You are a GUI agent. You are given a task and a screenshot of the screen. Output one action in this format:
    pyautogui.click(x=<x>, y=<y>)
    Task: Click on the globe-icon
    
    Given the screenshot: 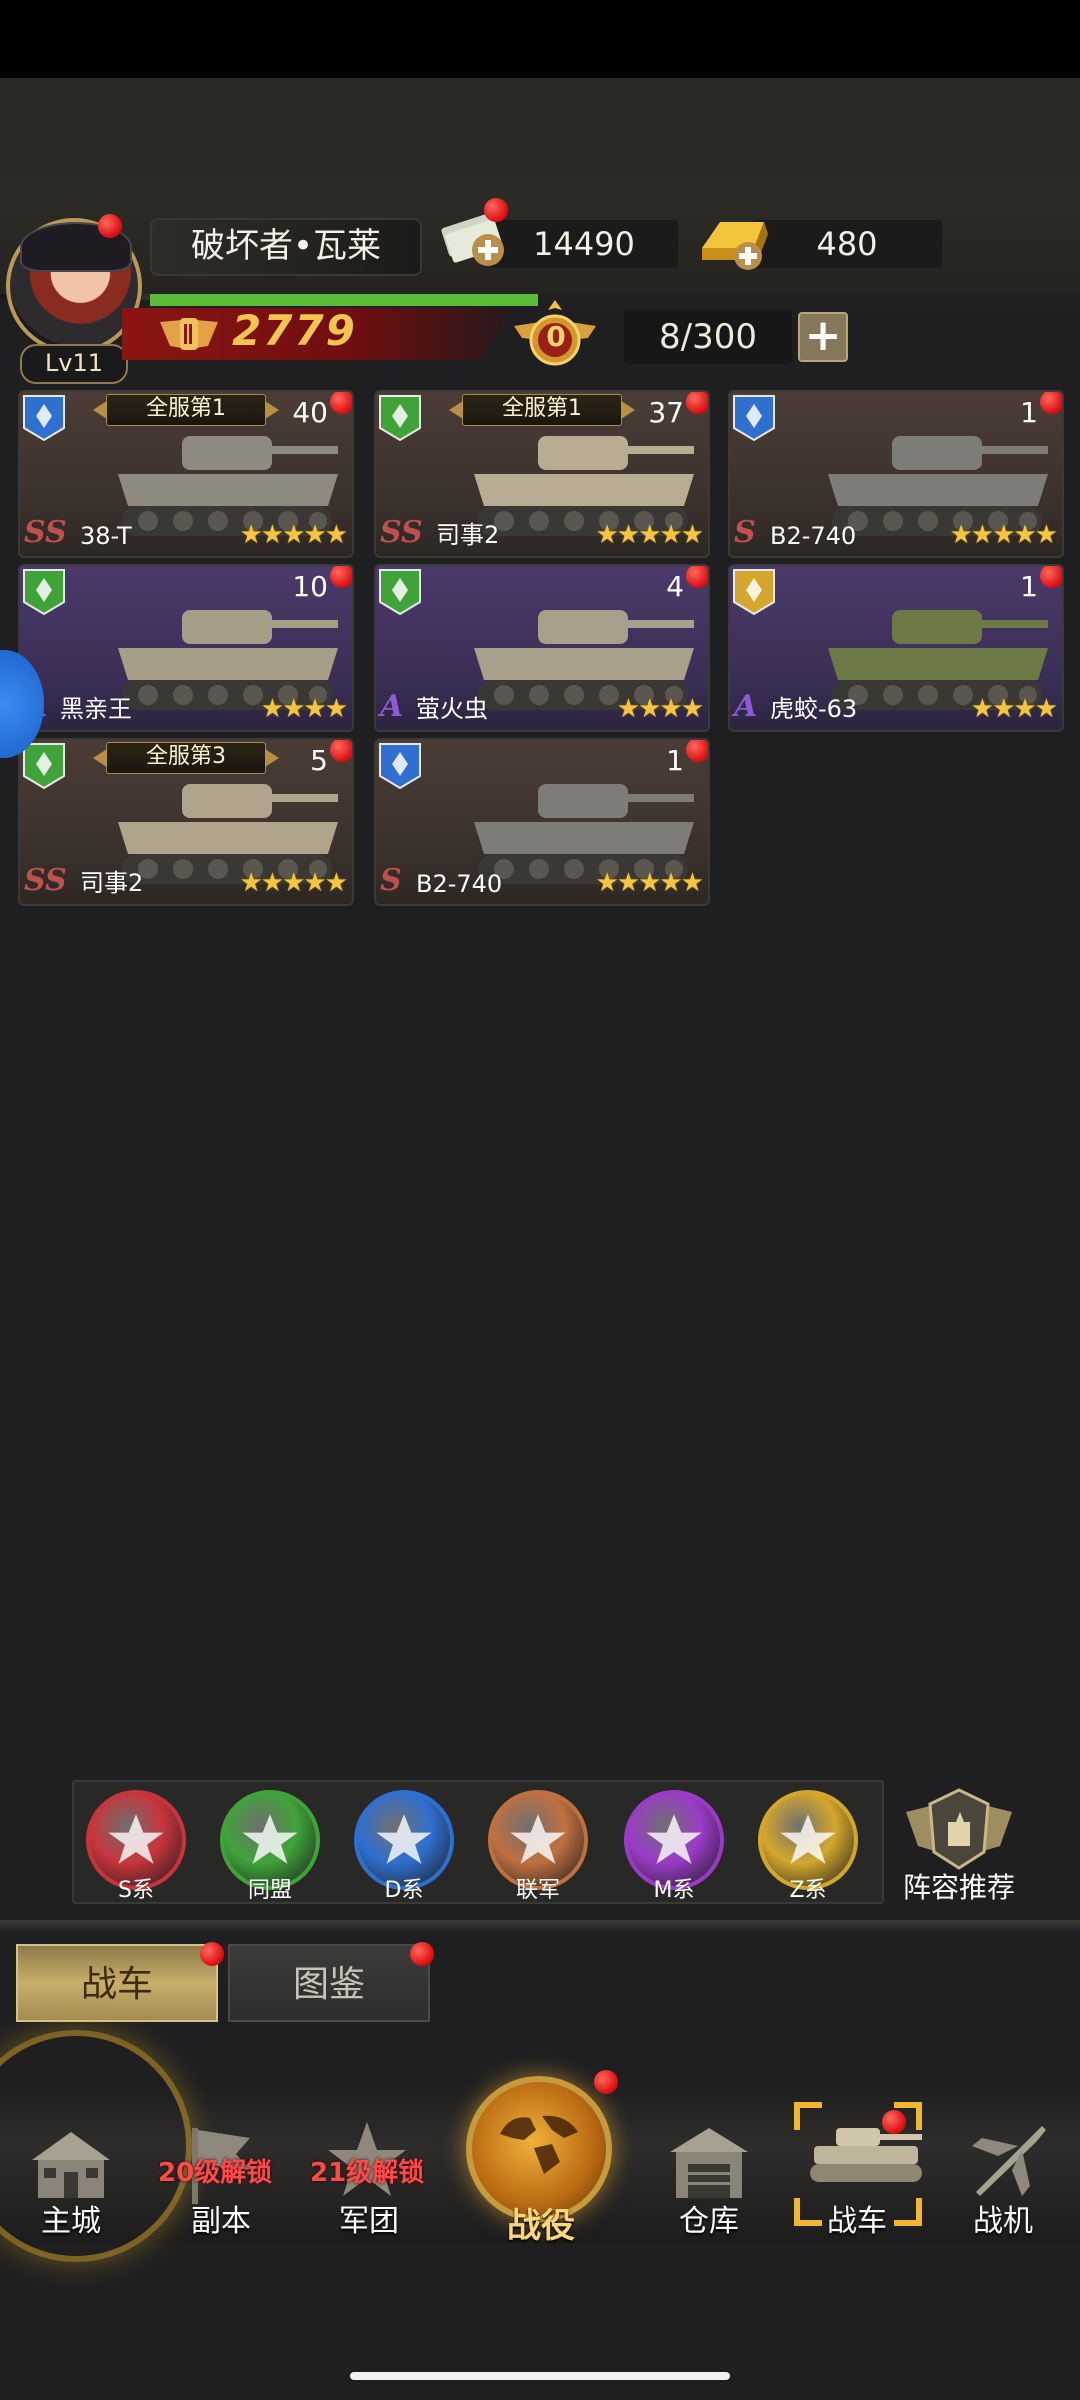 What is the action you would take?
    pyautogui.click(x=539, y=2144)
    